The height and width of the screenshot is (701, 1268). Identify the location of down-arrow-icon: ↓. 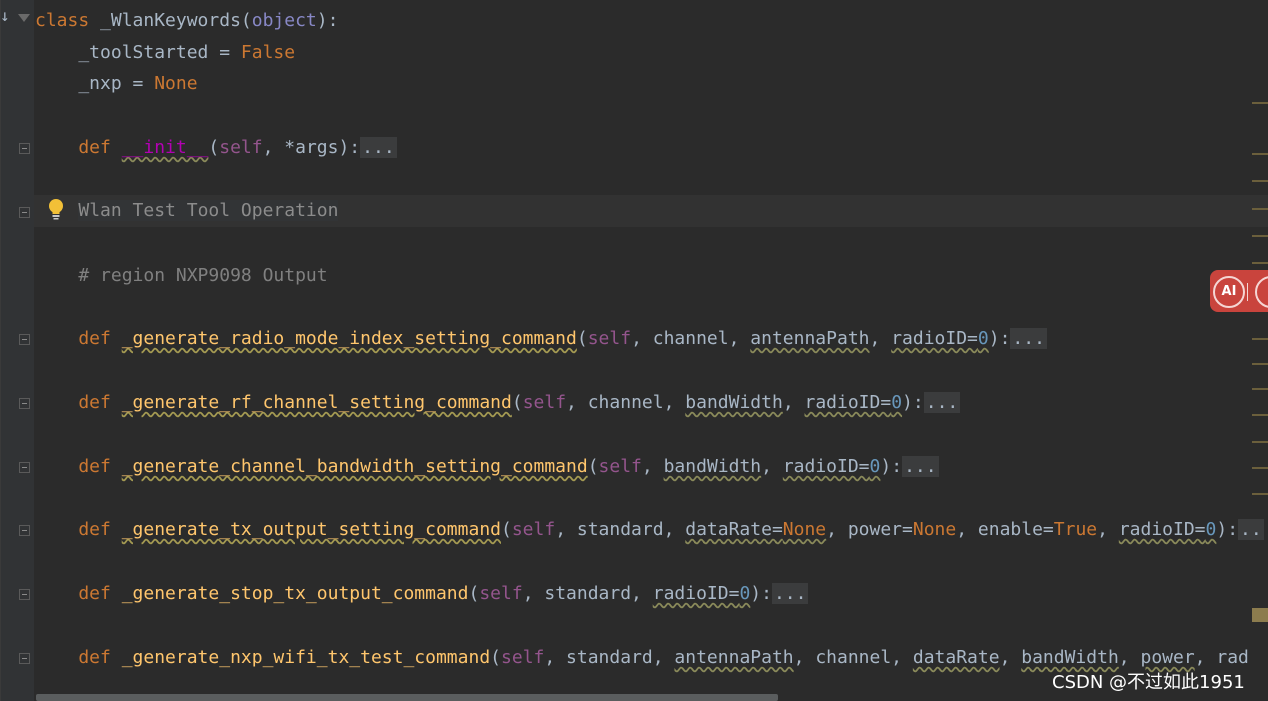
(5, 15).